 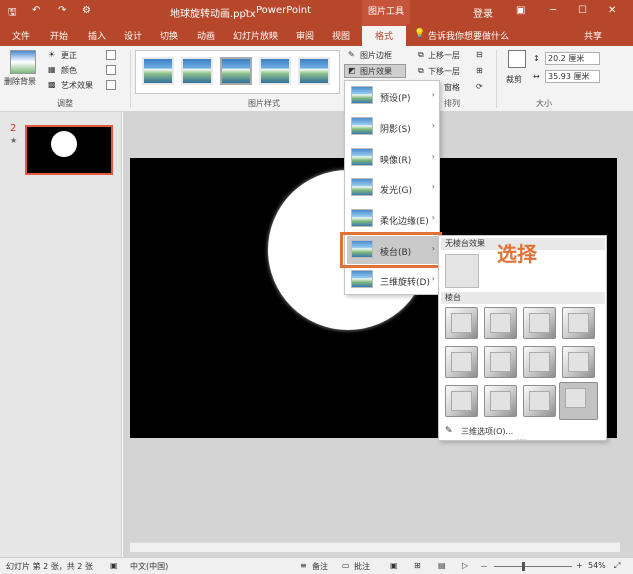 What do you see at coordinates (97, 35) in the screenshot?
I see `tab-insert: 插入` at bounding box center [97, 35].